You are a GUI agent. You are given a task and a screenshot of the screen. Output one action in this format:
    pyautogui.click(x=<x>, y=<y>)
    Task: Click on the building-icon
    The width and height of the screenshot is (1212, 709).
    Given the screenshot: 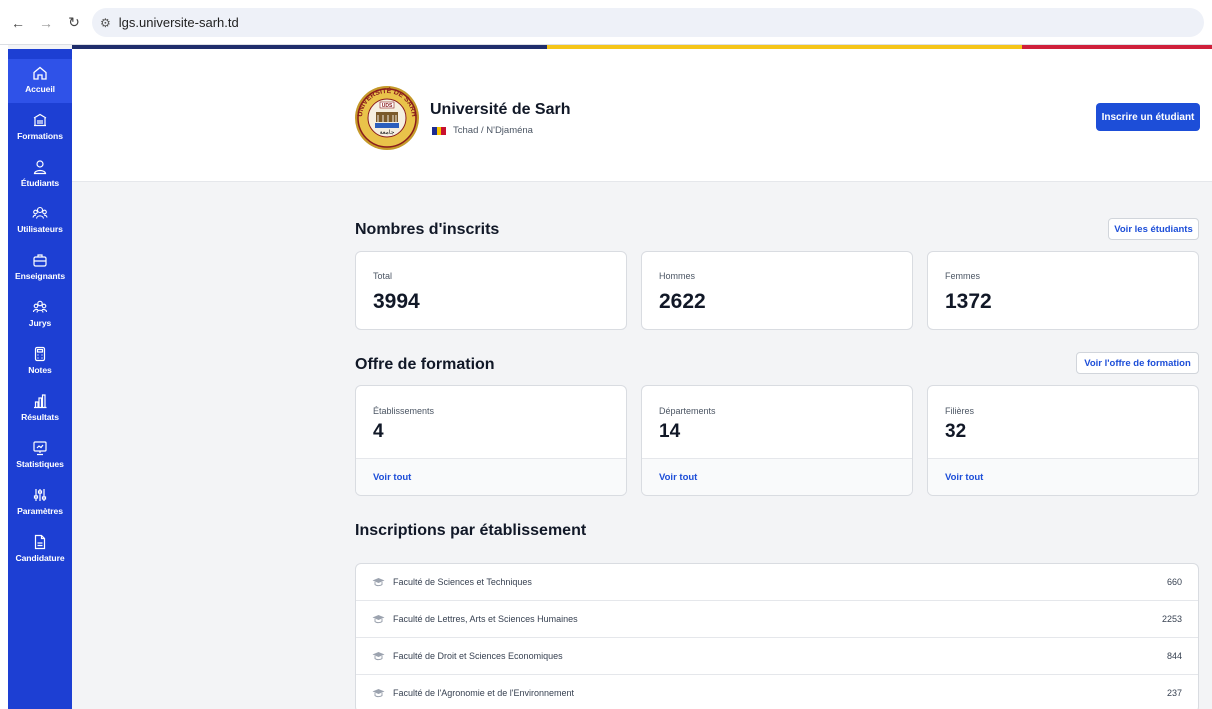 What is the action you would take?
    pyautogui.click(x=40, y=120)
    